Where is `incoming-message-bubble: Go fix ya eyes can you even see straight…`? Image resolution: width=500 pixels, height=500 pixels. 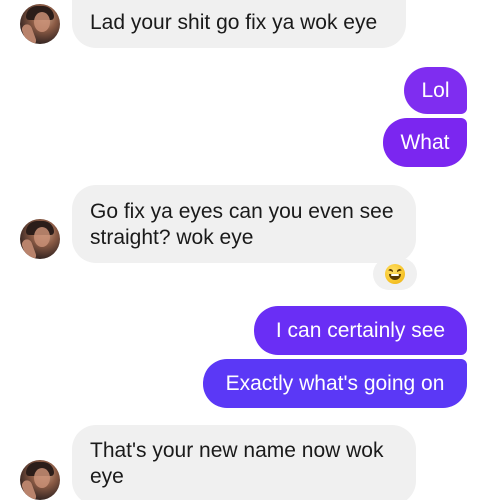 incoming-message-bubble: Go fix ya eyes can you even see straight… is located at coordinates (244, 224).